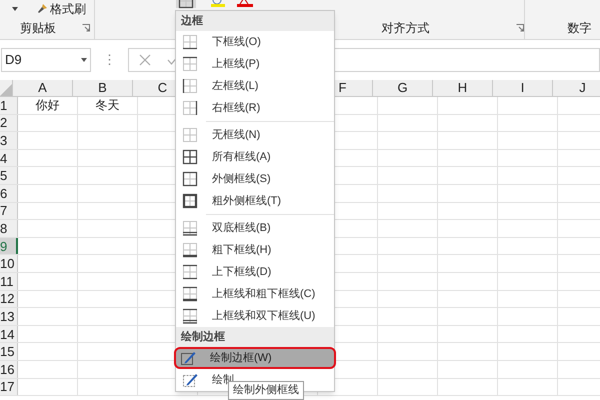  Describe the element at coordinates (255, 337) in the screenshot. I see `section-header: 绘制边框` at that location.